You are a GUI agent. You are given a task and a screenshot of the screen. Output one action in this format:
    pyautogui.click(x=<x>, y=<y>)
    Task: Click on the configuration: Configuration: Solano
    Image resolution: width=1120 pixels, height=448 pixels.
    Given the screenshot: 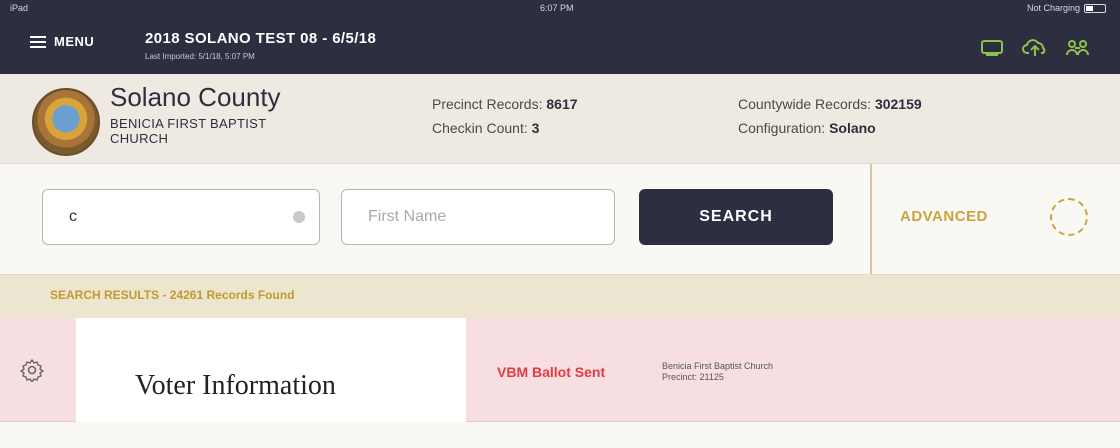 What is the action you would take?
    pyautogui.click(x=807, y=128)
    